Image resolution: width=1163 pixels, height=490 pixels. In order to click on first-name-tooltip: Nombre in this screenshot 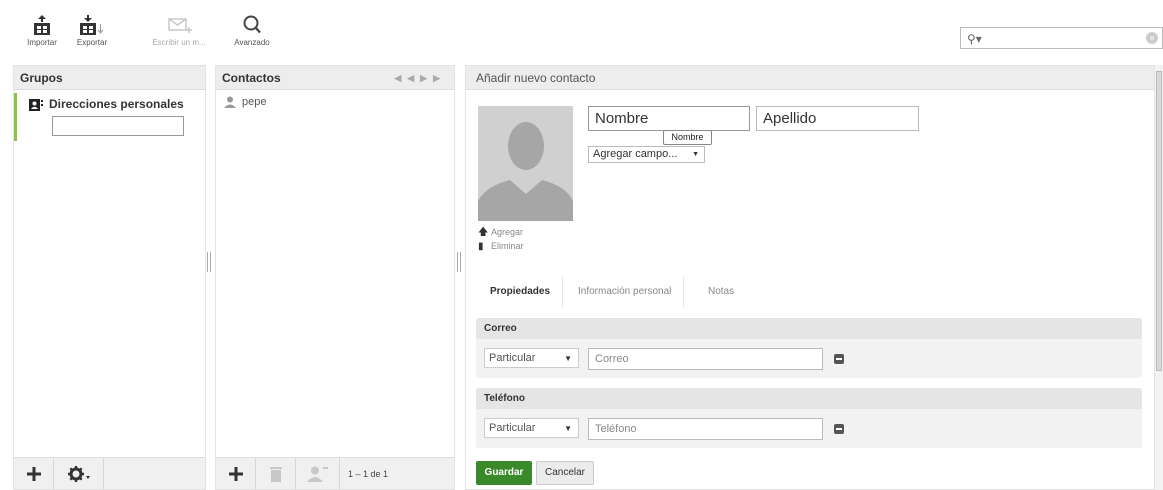, I will do `click(687, 137)`.